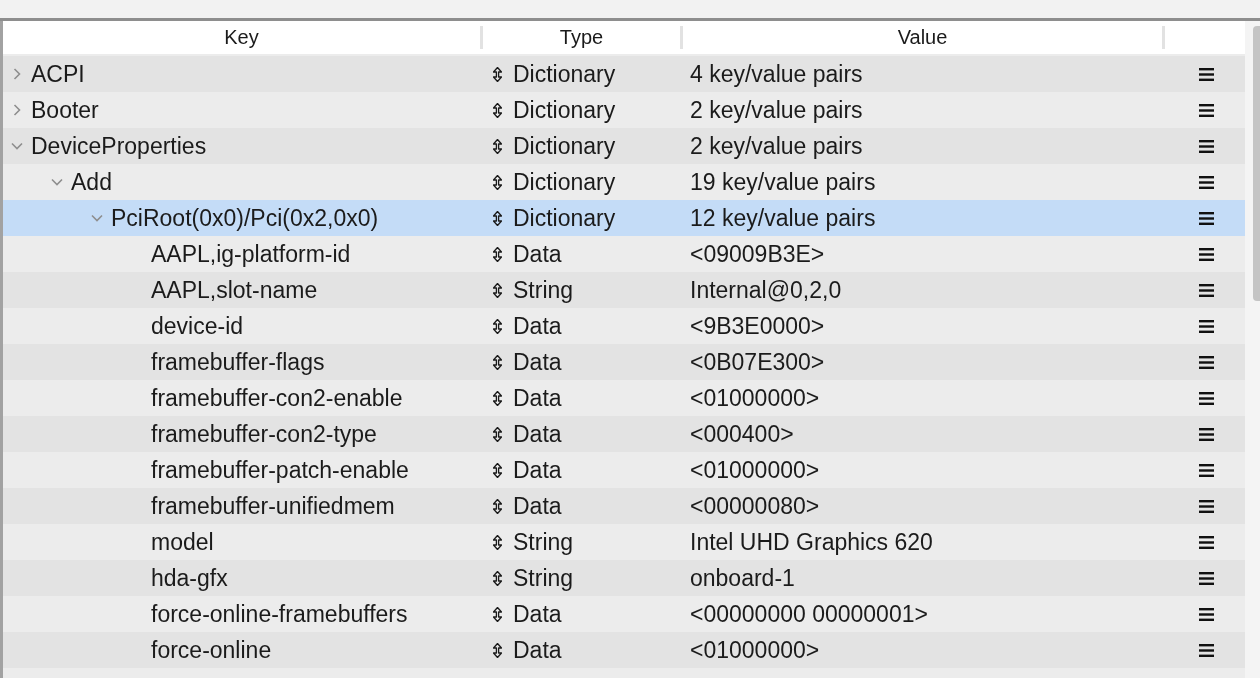 Image resolution: width=1260 pixels, height=678 pixels. What do you see at coordinates (624, 110) in the screenshot?
I see `table-row: Booter Dictionary 2 key/value pairs` at bounding box center [624, 110].